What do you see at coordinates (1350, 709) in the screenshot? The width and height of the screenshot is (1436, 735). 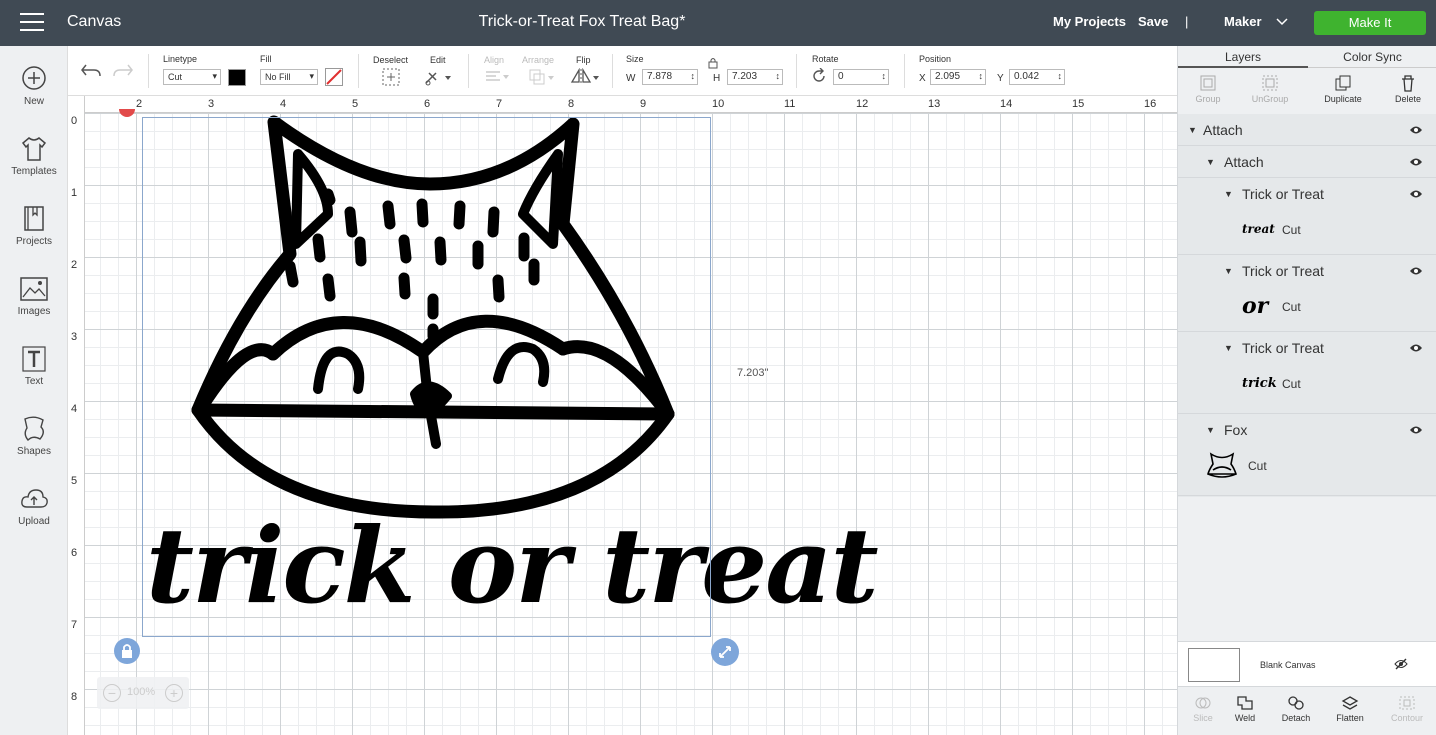 I see `flatten-button: Flatten` at bounding box center [1350, 709].